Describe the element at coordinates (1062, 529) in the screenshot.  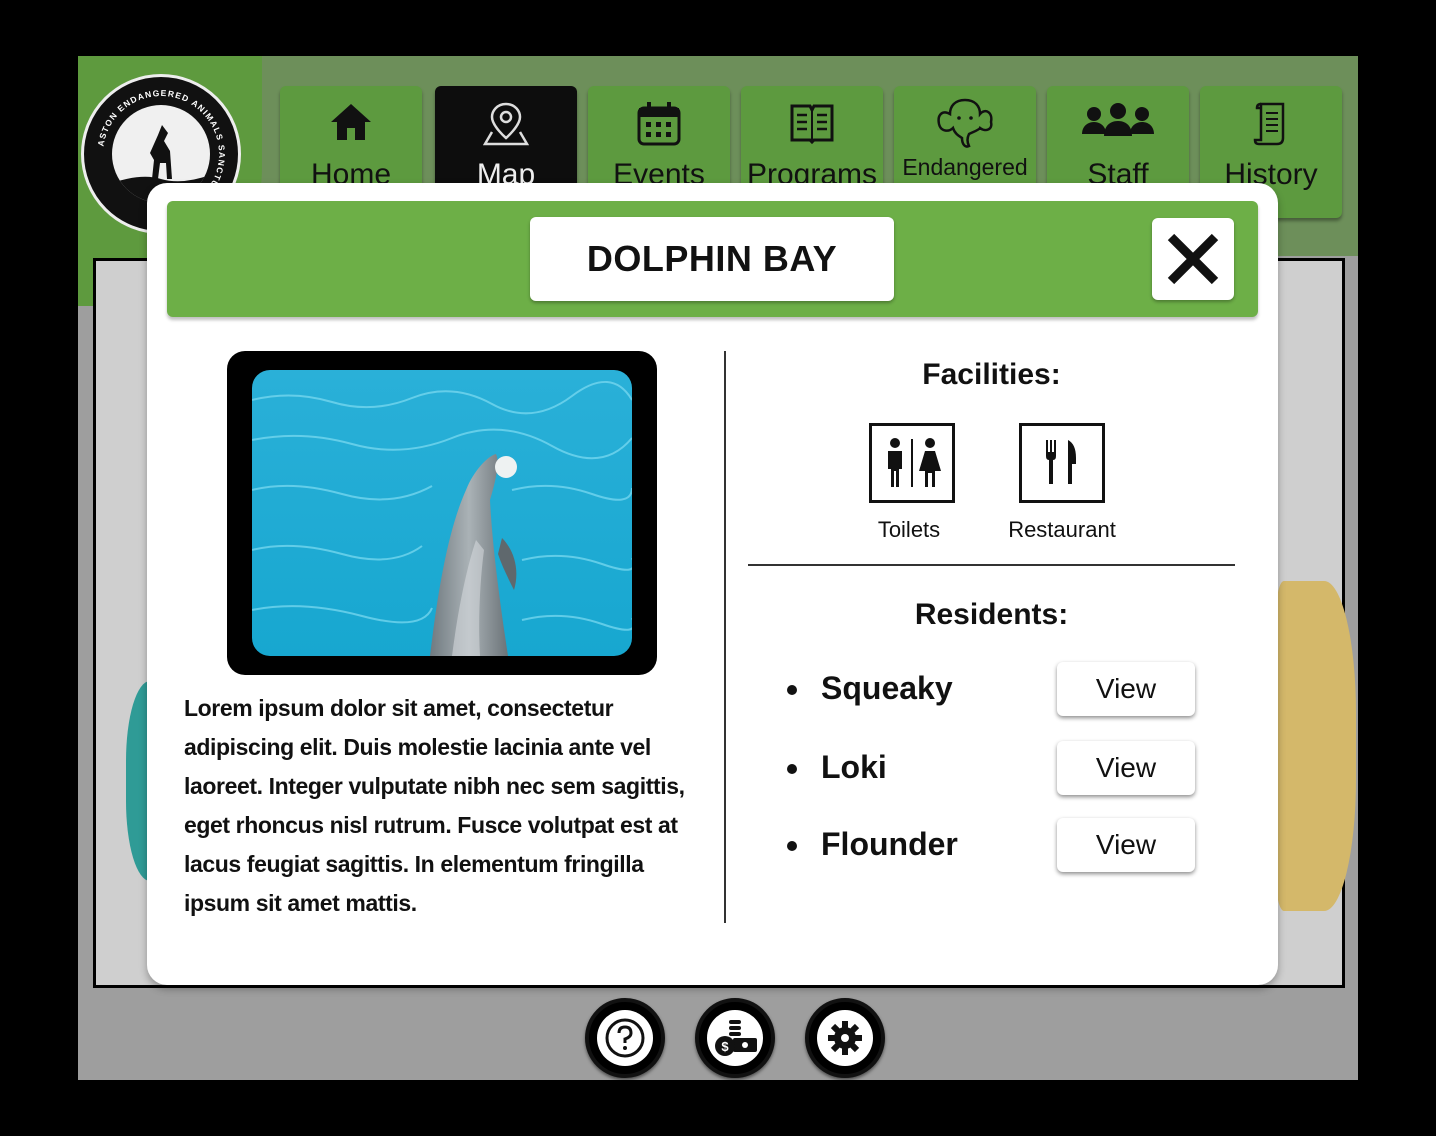
I see `restaurant-label: Restaurant` at that location.